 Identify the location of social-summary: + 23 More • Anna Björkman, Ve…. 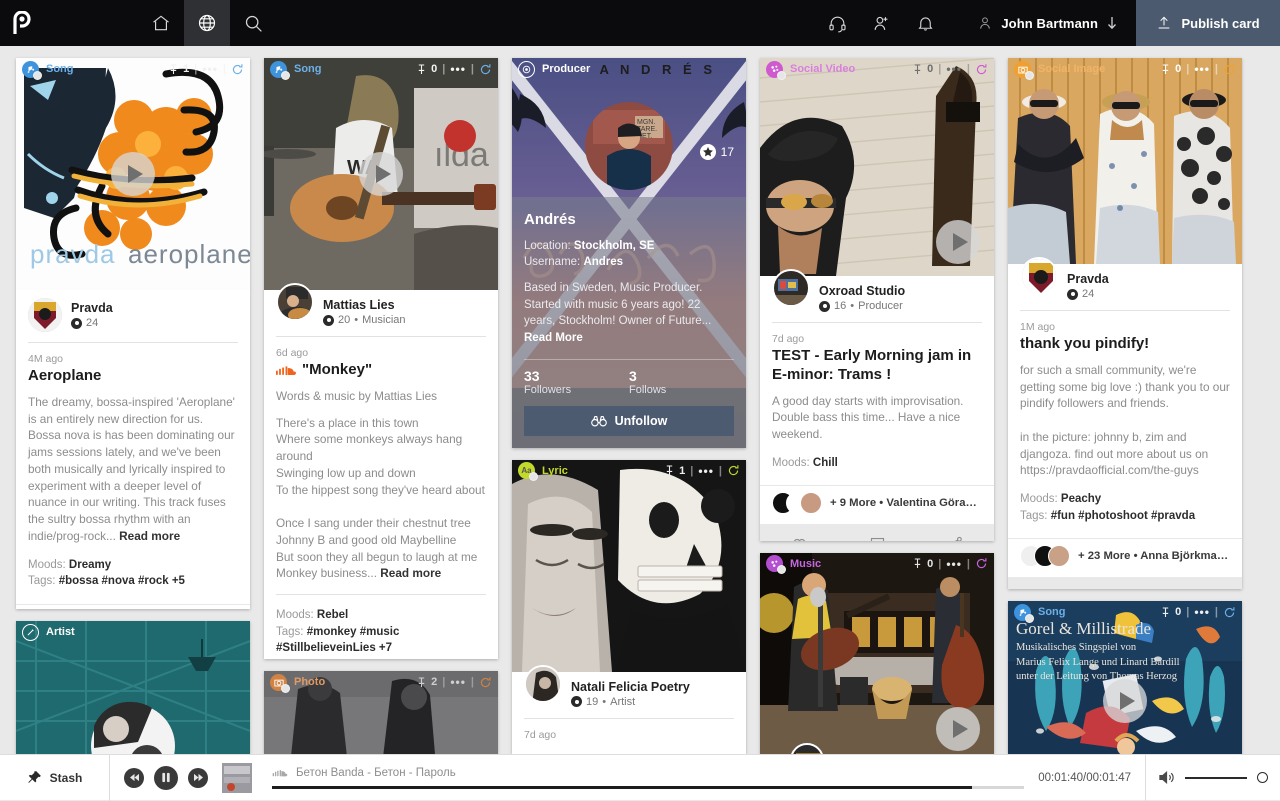
(1154, 556).